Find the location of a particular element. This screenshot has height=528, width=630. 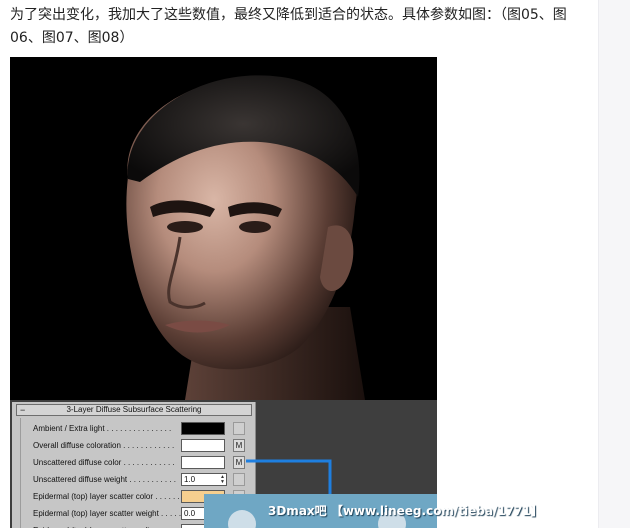

spinner-arrows-icon: ▲▼ is located at coordinates (222, 480).